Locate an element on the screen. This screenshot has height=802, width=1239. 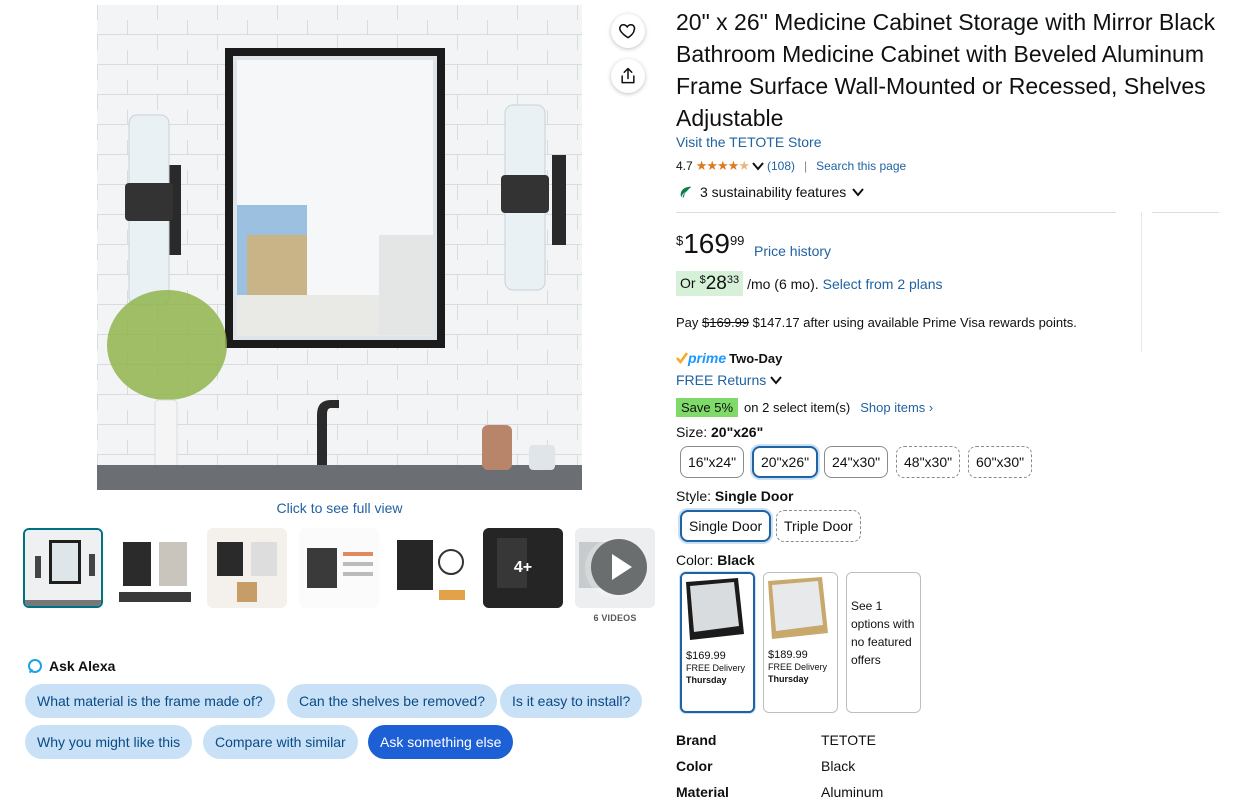
spec-row-material: Material Aluminum is located at coordinates (779, 792).